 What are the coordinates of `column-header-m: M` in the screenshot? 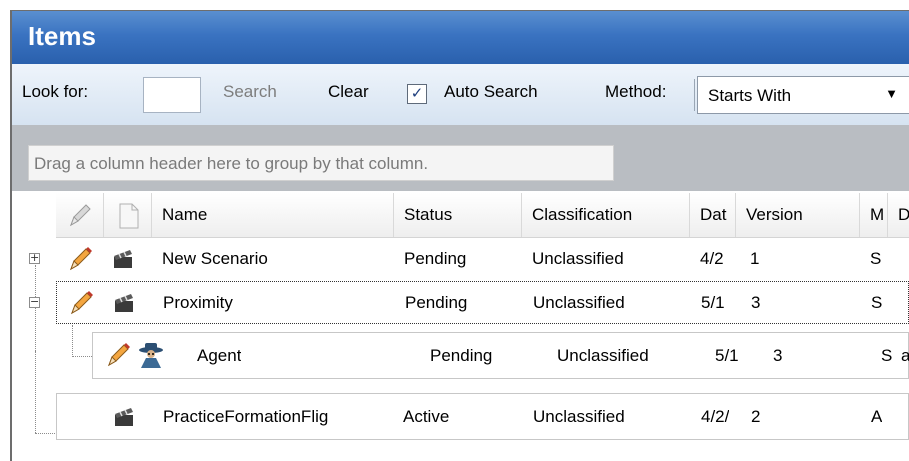 It's located at (874, 215).